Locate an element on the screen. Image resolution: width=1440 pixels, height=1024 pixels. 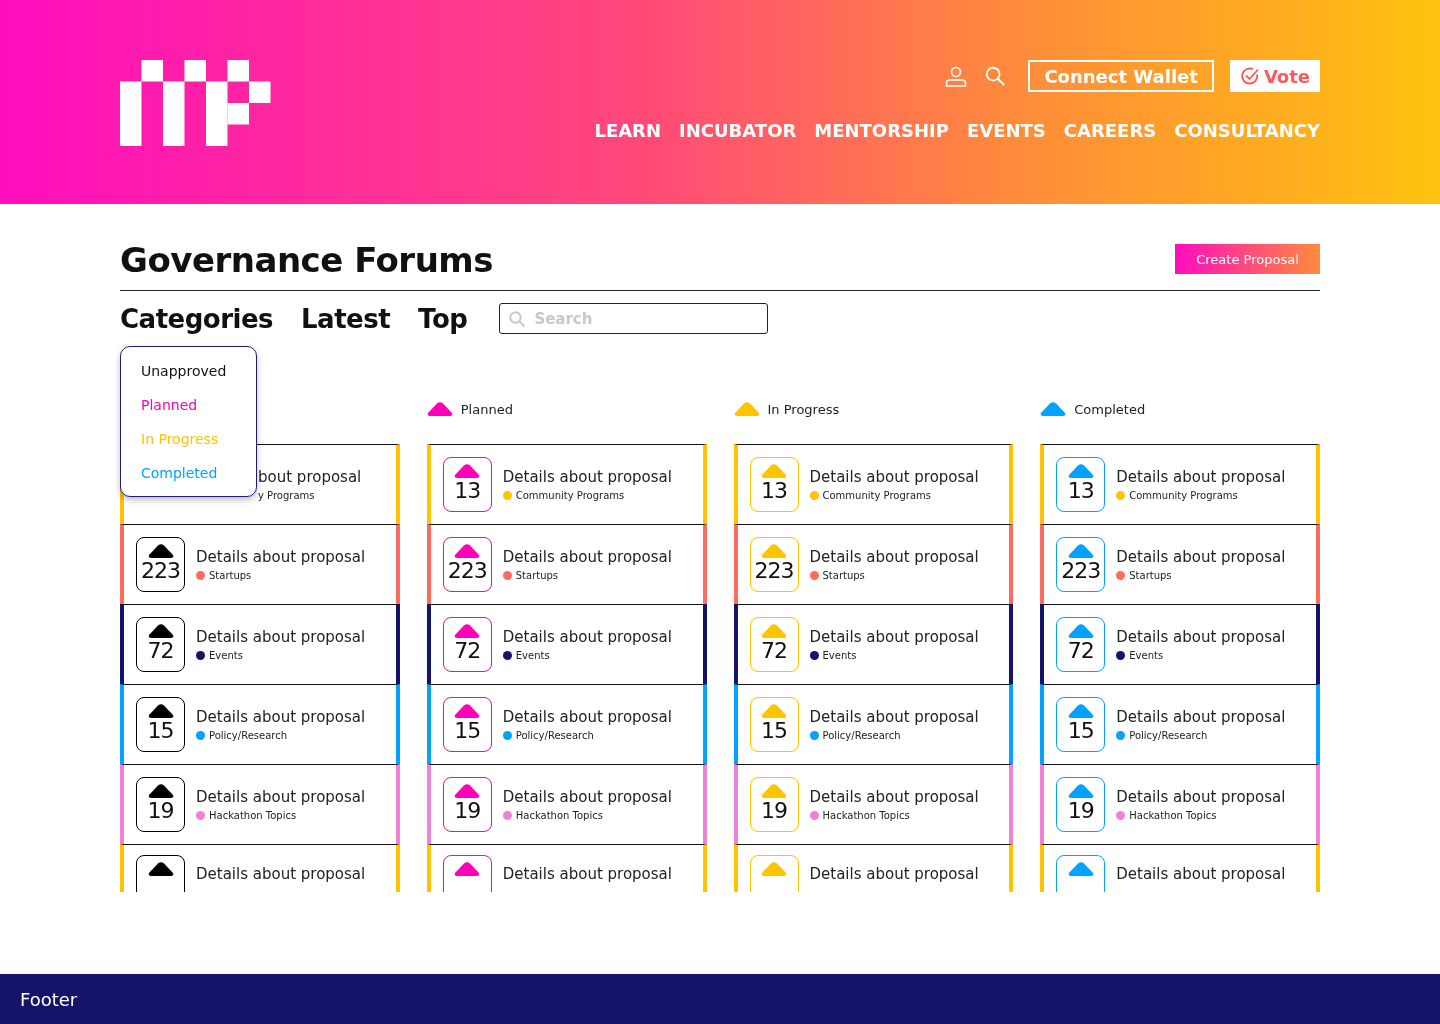
user-icon is located at coordinates (956, 76).